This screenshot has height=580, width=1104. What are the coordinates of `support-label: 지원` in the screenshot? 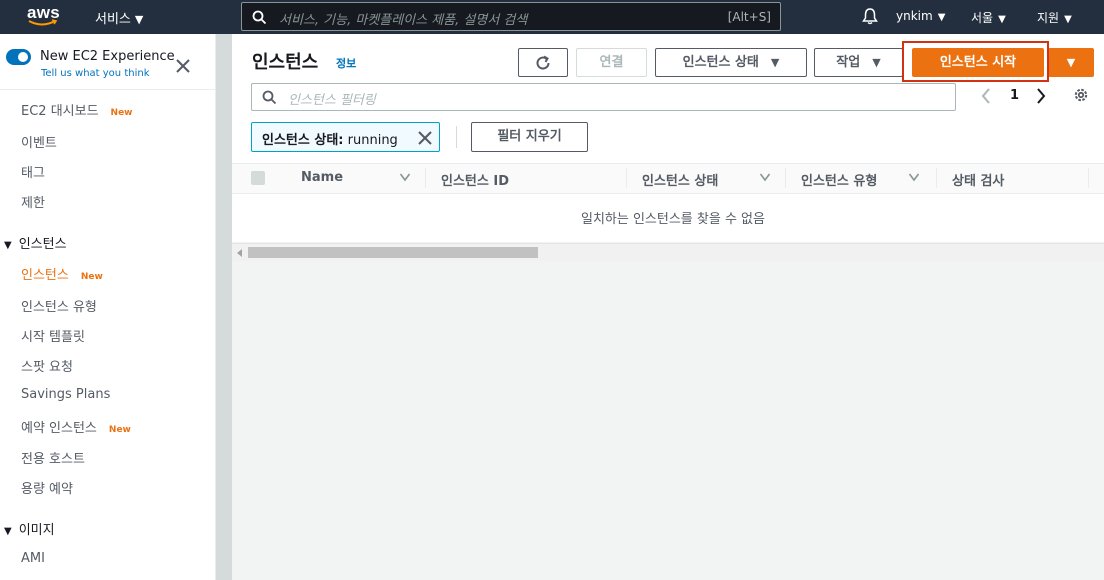 It's located at (1048, 18).